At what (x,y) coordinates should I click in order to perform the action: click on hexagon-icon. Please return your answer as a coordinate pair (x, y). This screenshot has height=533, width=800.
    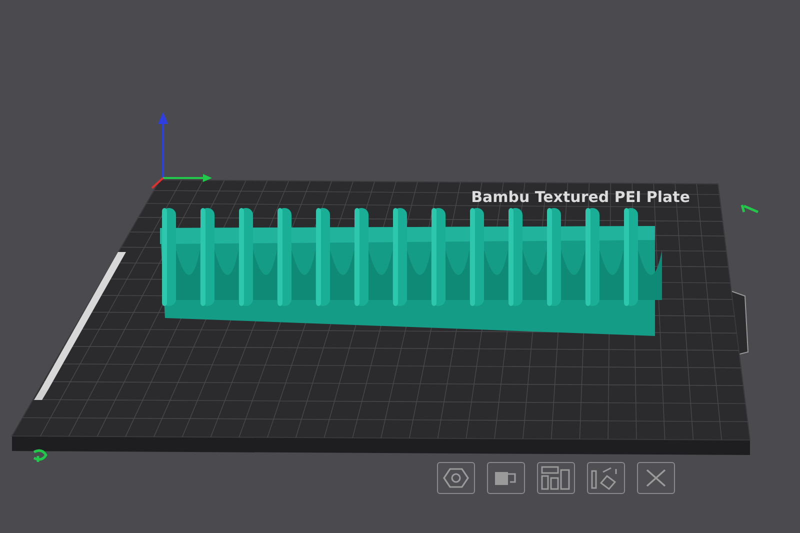
    Looking at the image, I should click on (456, 478).